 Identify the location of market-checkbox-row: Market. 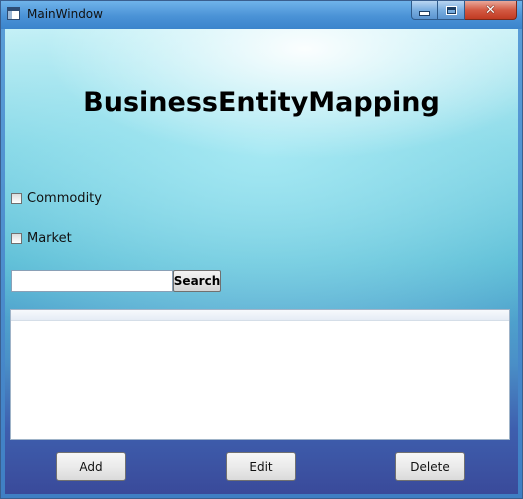
(41, 238).